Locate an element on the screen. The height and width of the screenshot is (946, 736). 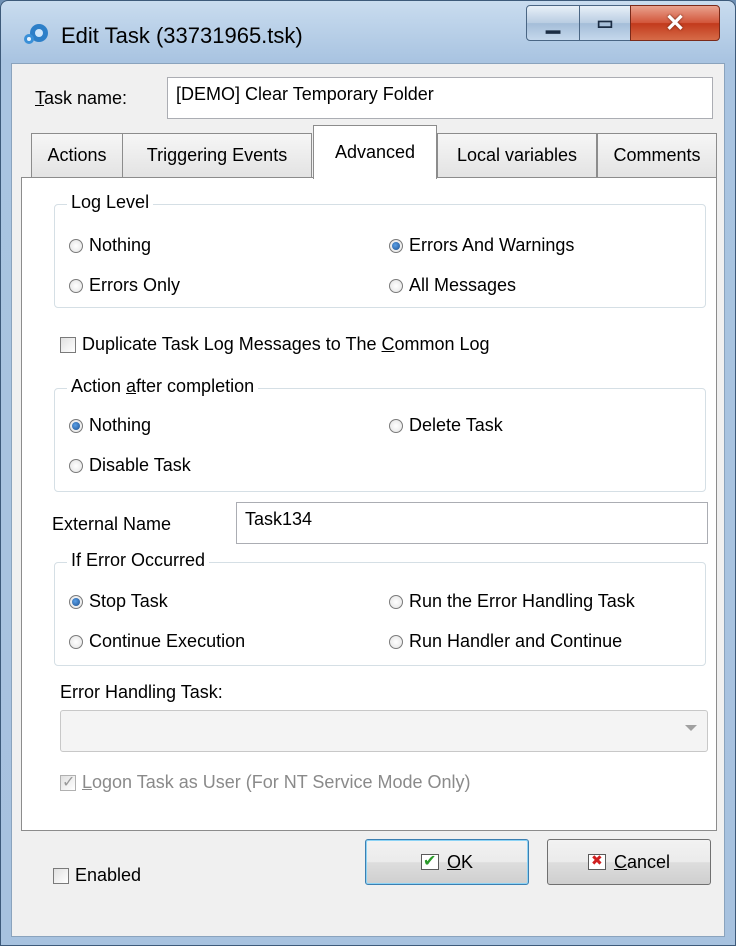
cancel-label: Cancel is located at coordinates (642, 862).